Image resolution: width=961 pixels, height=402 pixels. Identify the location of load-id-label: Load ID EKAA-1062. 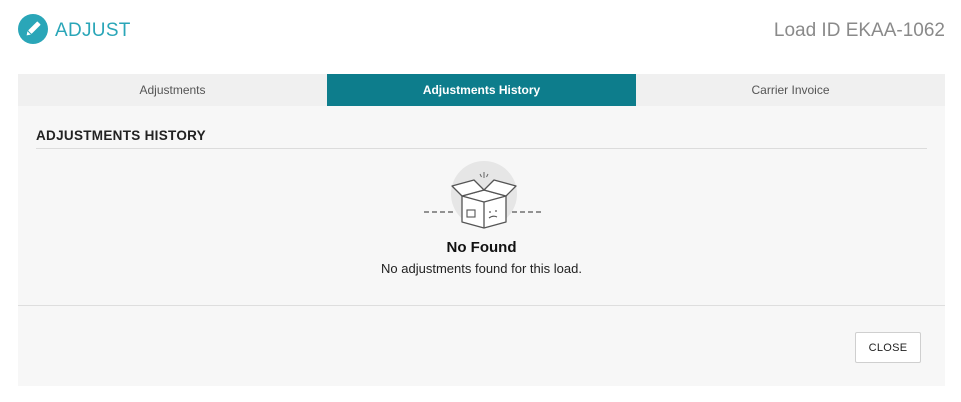
(859, 30).